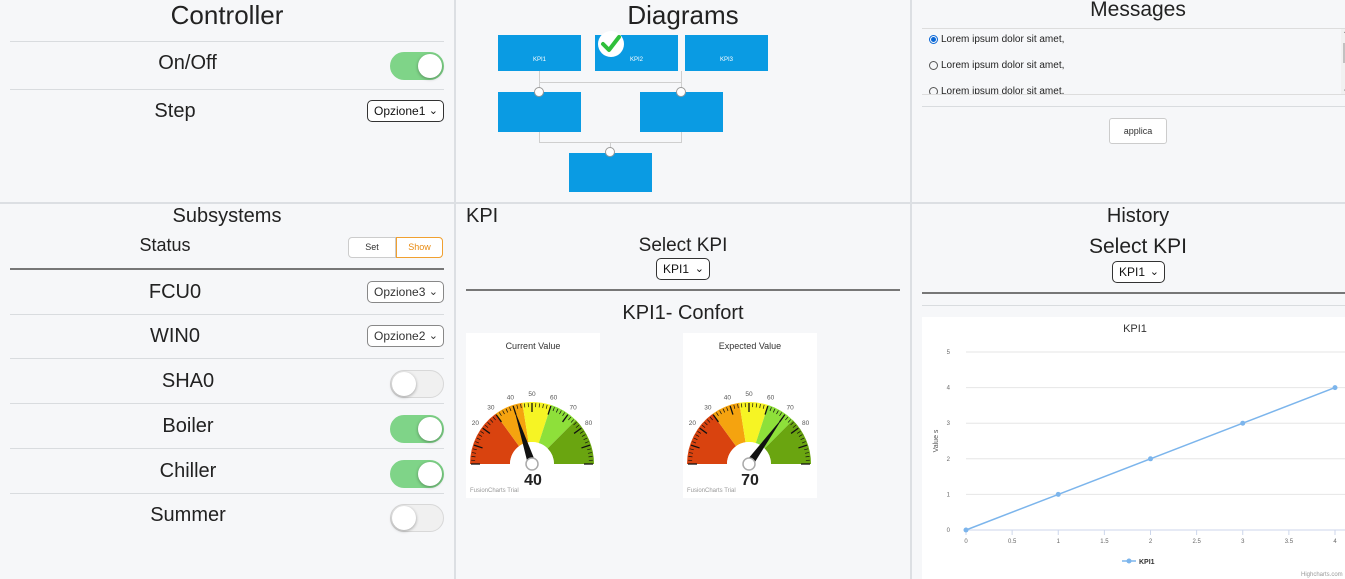 The width and height of the screenshot is (1345, 579). Describe the element at coordinates (1138, 10) in the screenshot. I see `messages-title: Messages` at that location.